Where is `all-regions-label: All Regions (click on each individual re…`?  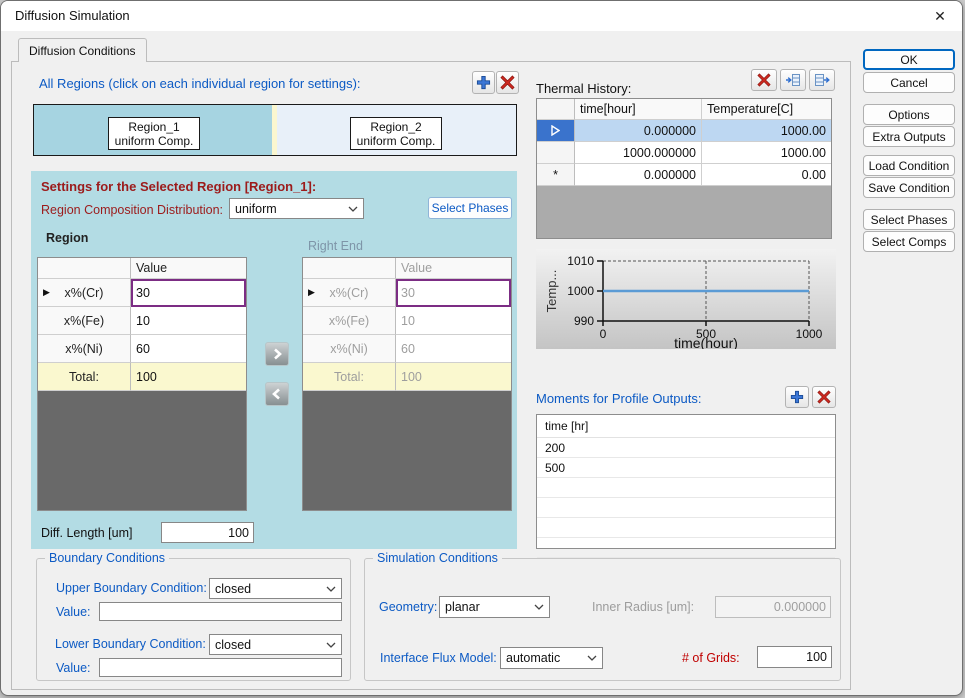
all-regions-label: All Regions (click on each individual re… is located at coordinates (200, 83).